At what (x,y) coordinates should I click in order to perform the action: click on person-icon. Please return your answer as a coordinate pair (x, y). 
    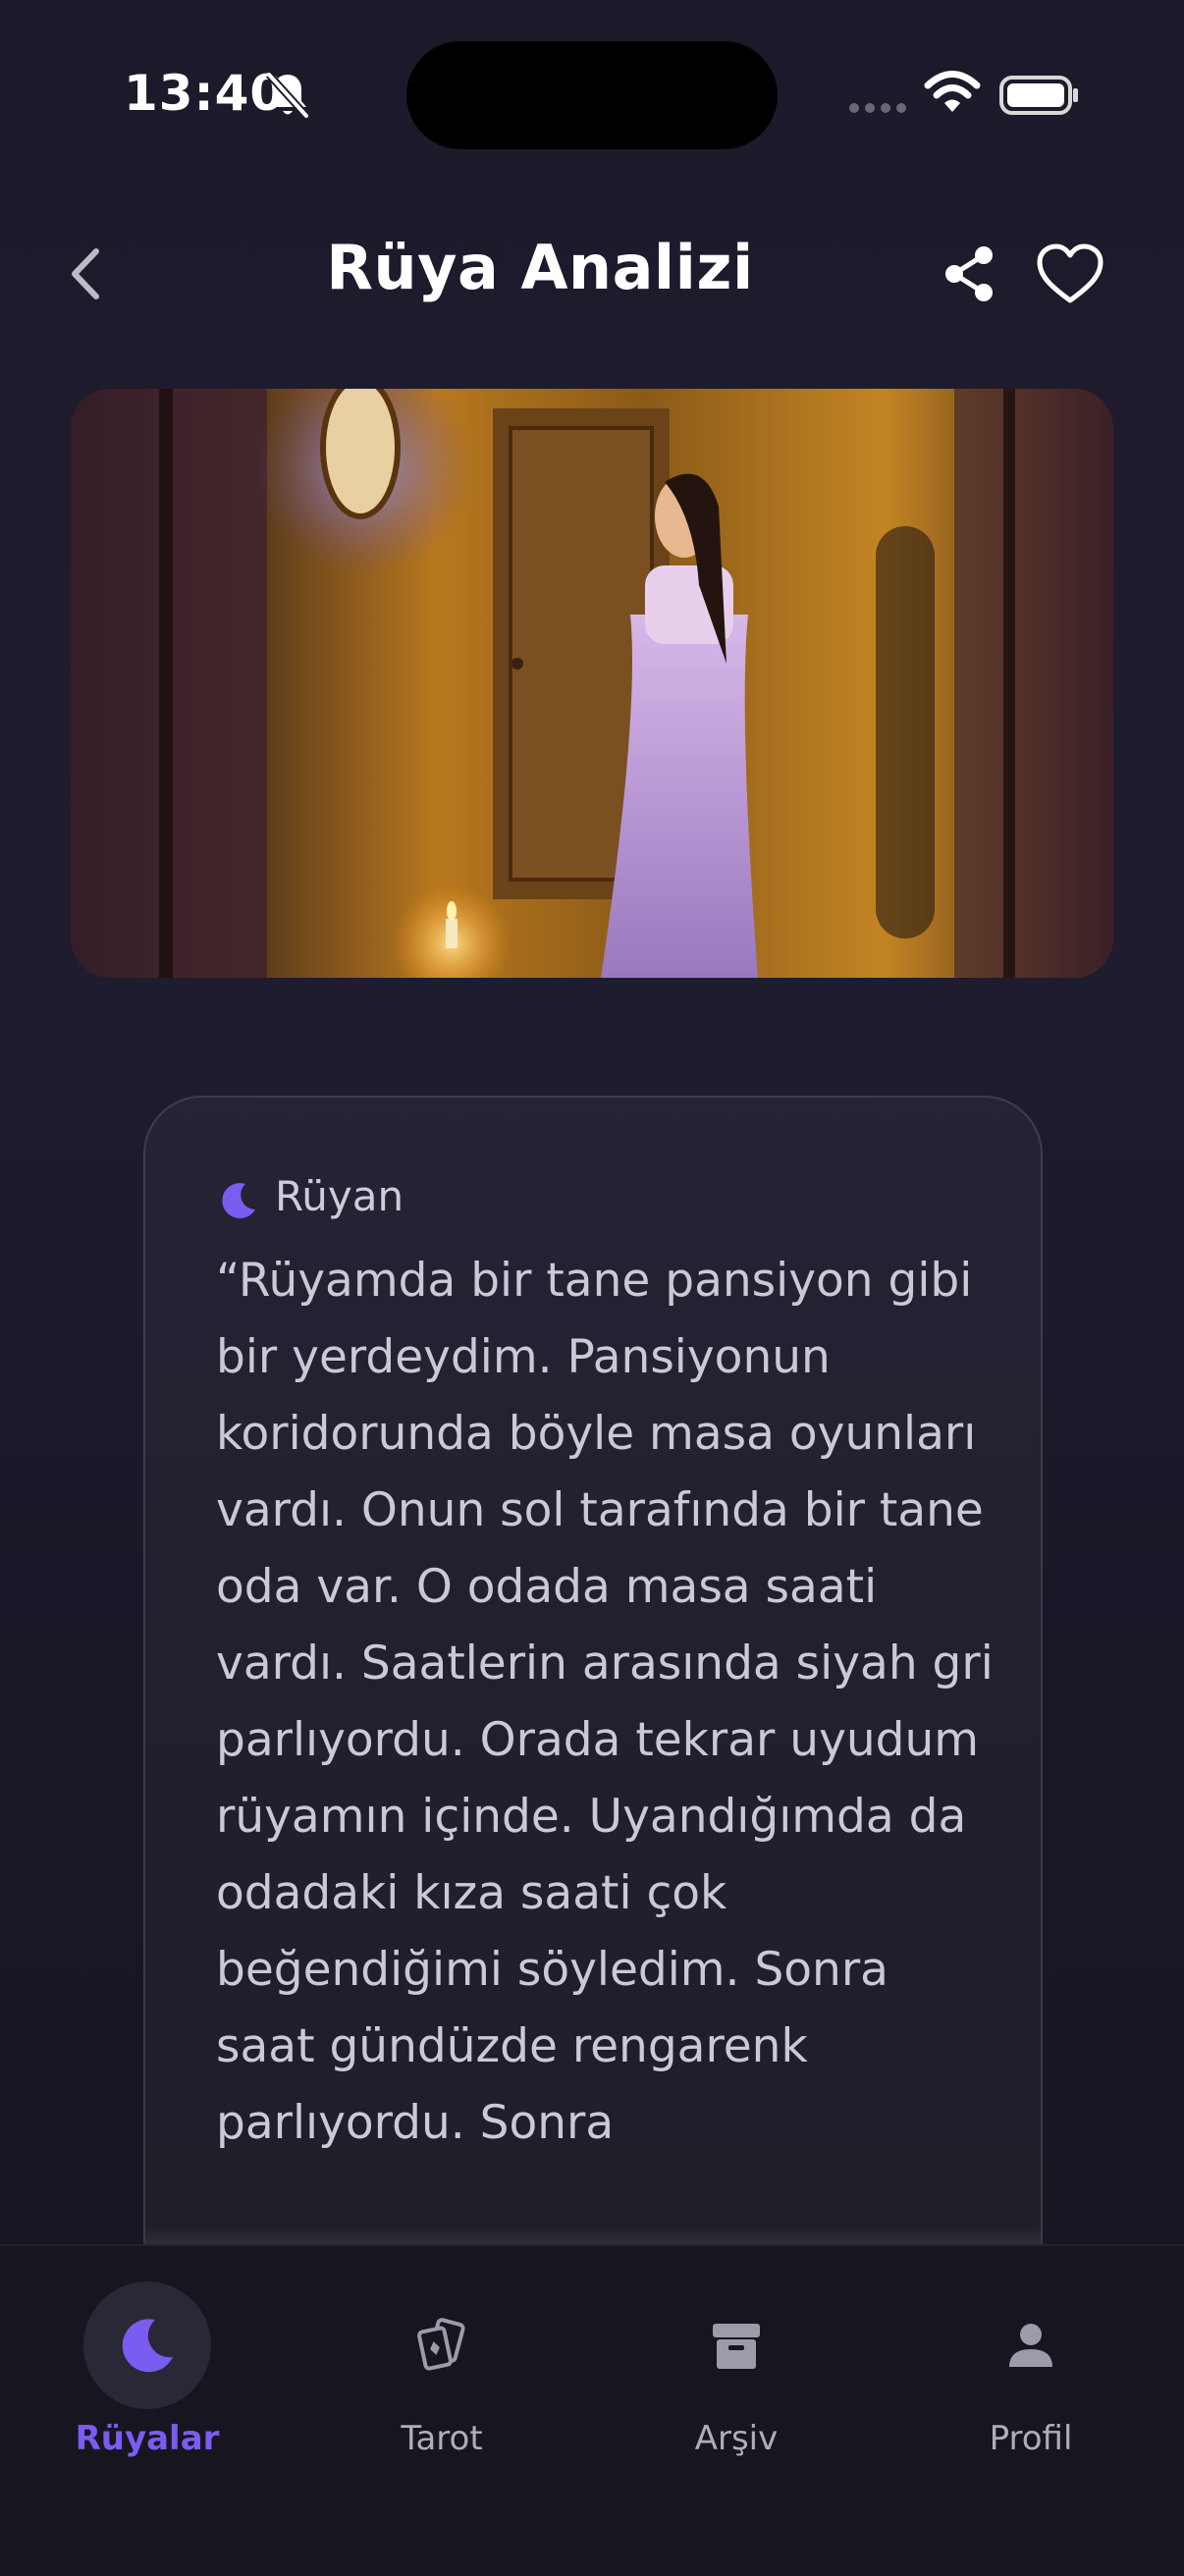
    Looking at the image, I should click on (1030, 2345).